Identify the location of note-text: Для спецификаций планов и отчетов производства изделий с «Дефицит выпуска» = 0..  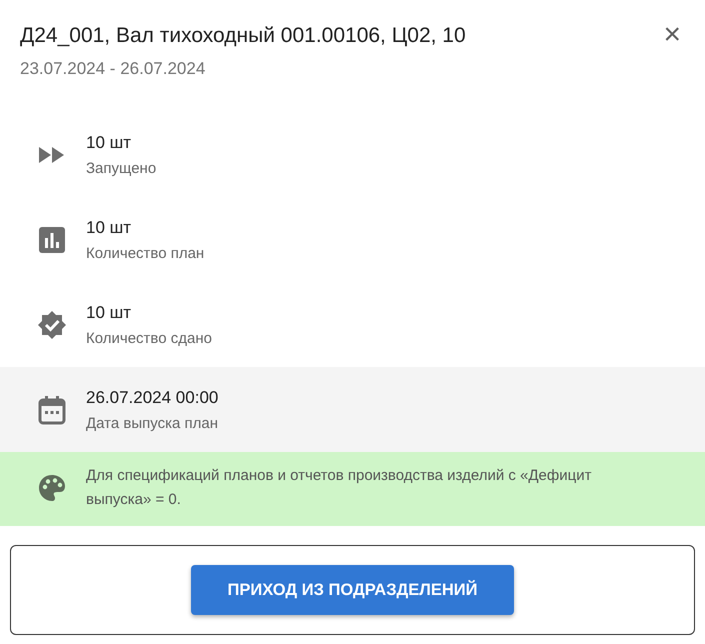
(339, 488).